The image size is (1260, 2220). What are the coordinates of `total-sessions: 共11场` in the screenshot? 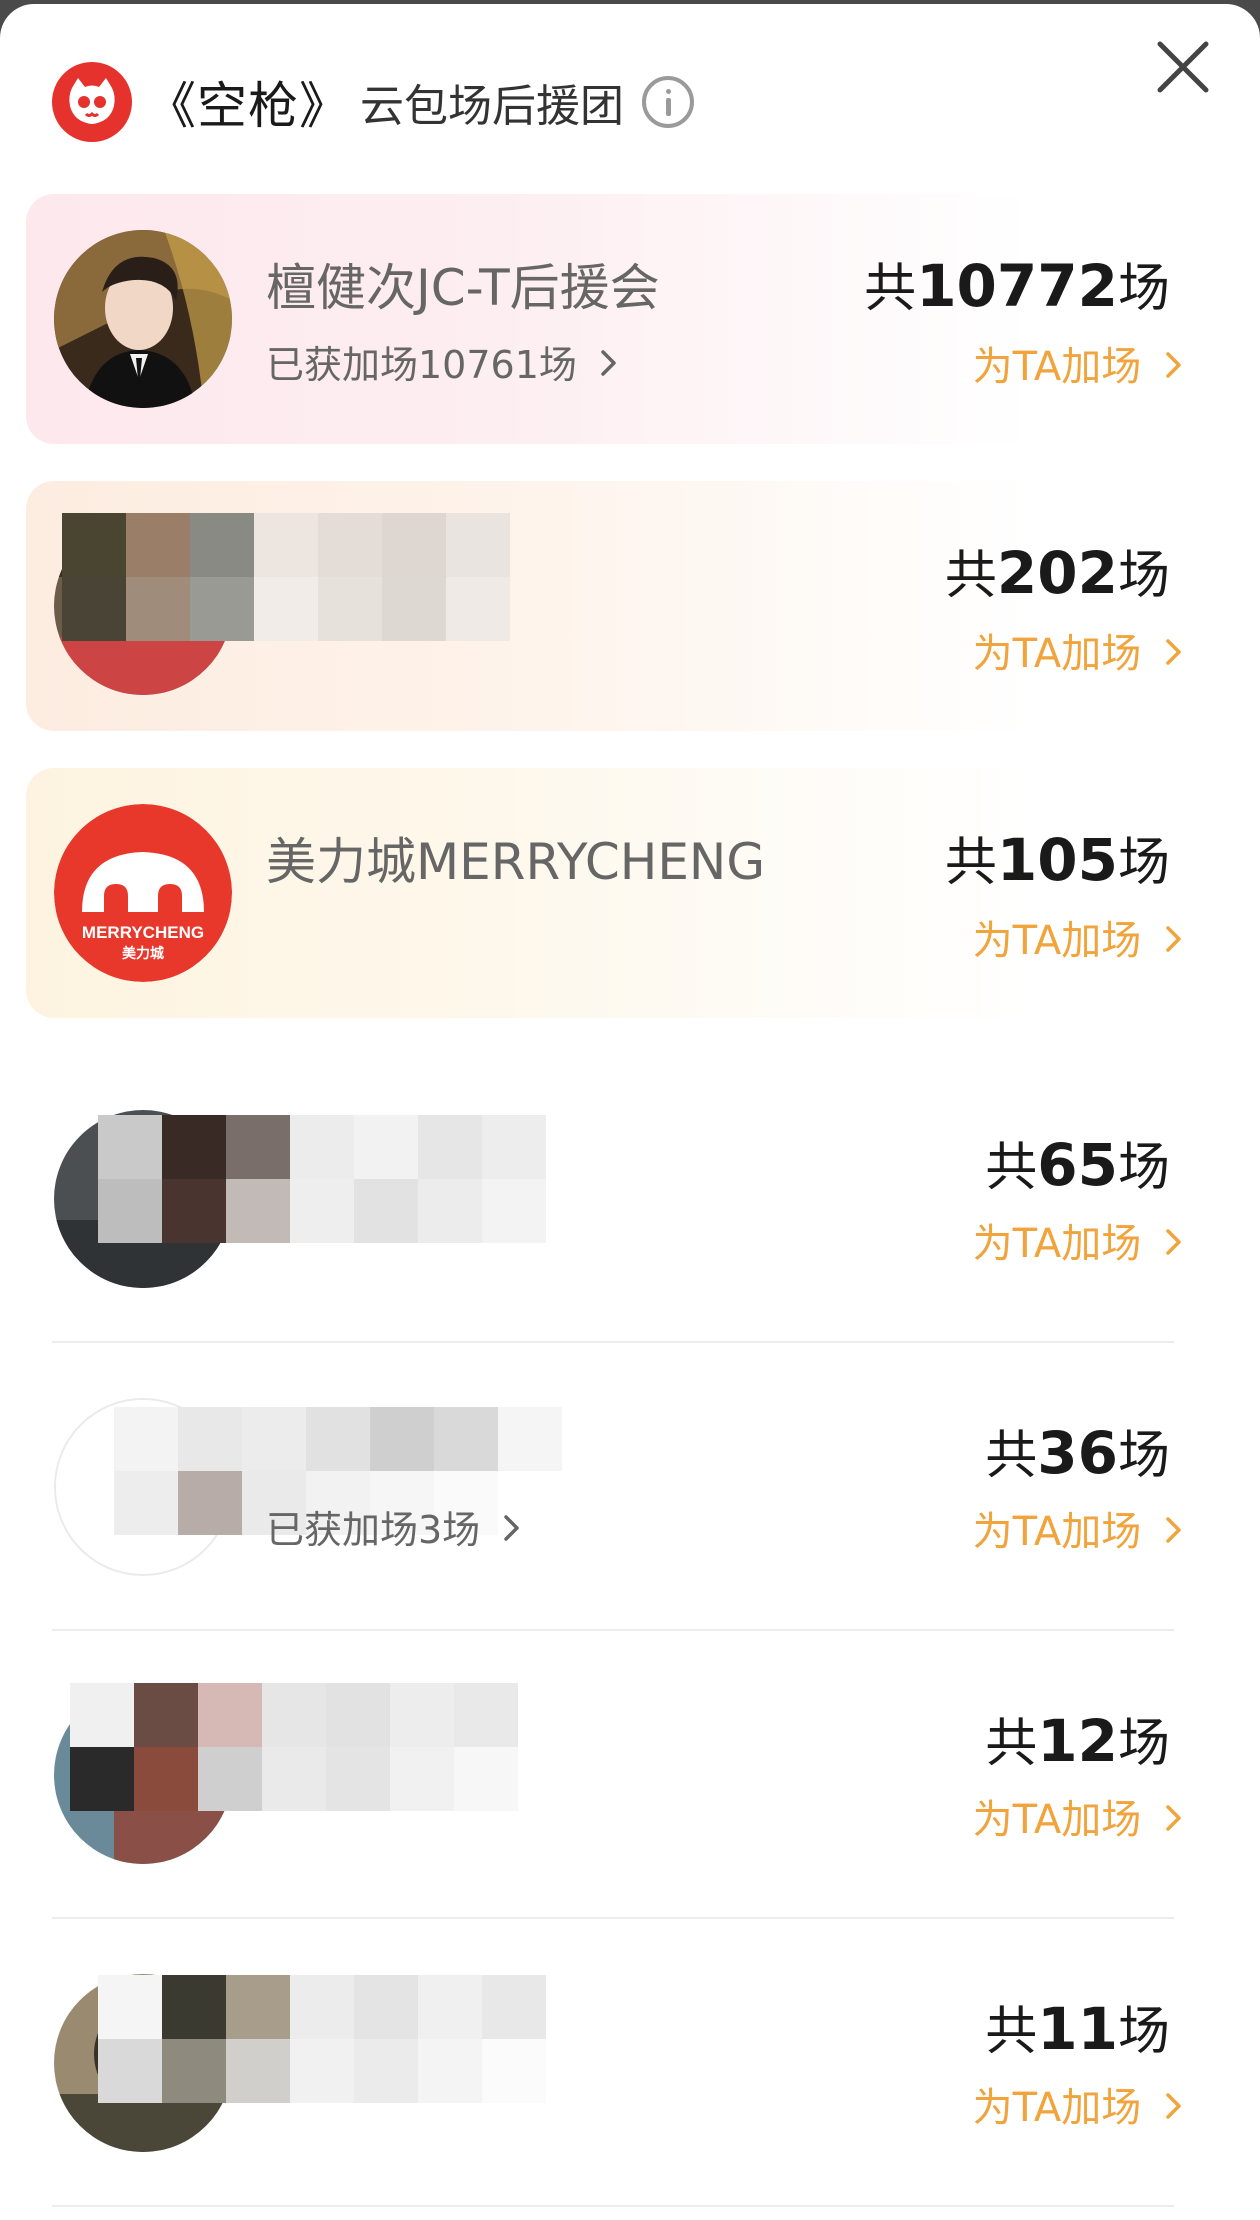 It's located at (1077, 2026).